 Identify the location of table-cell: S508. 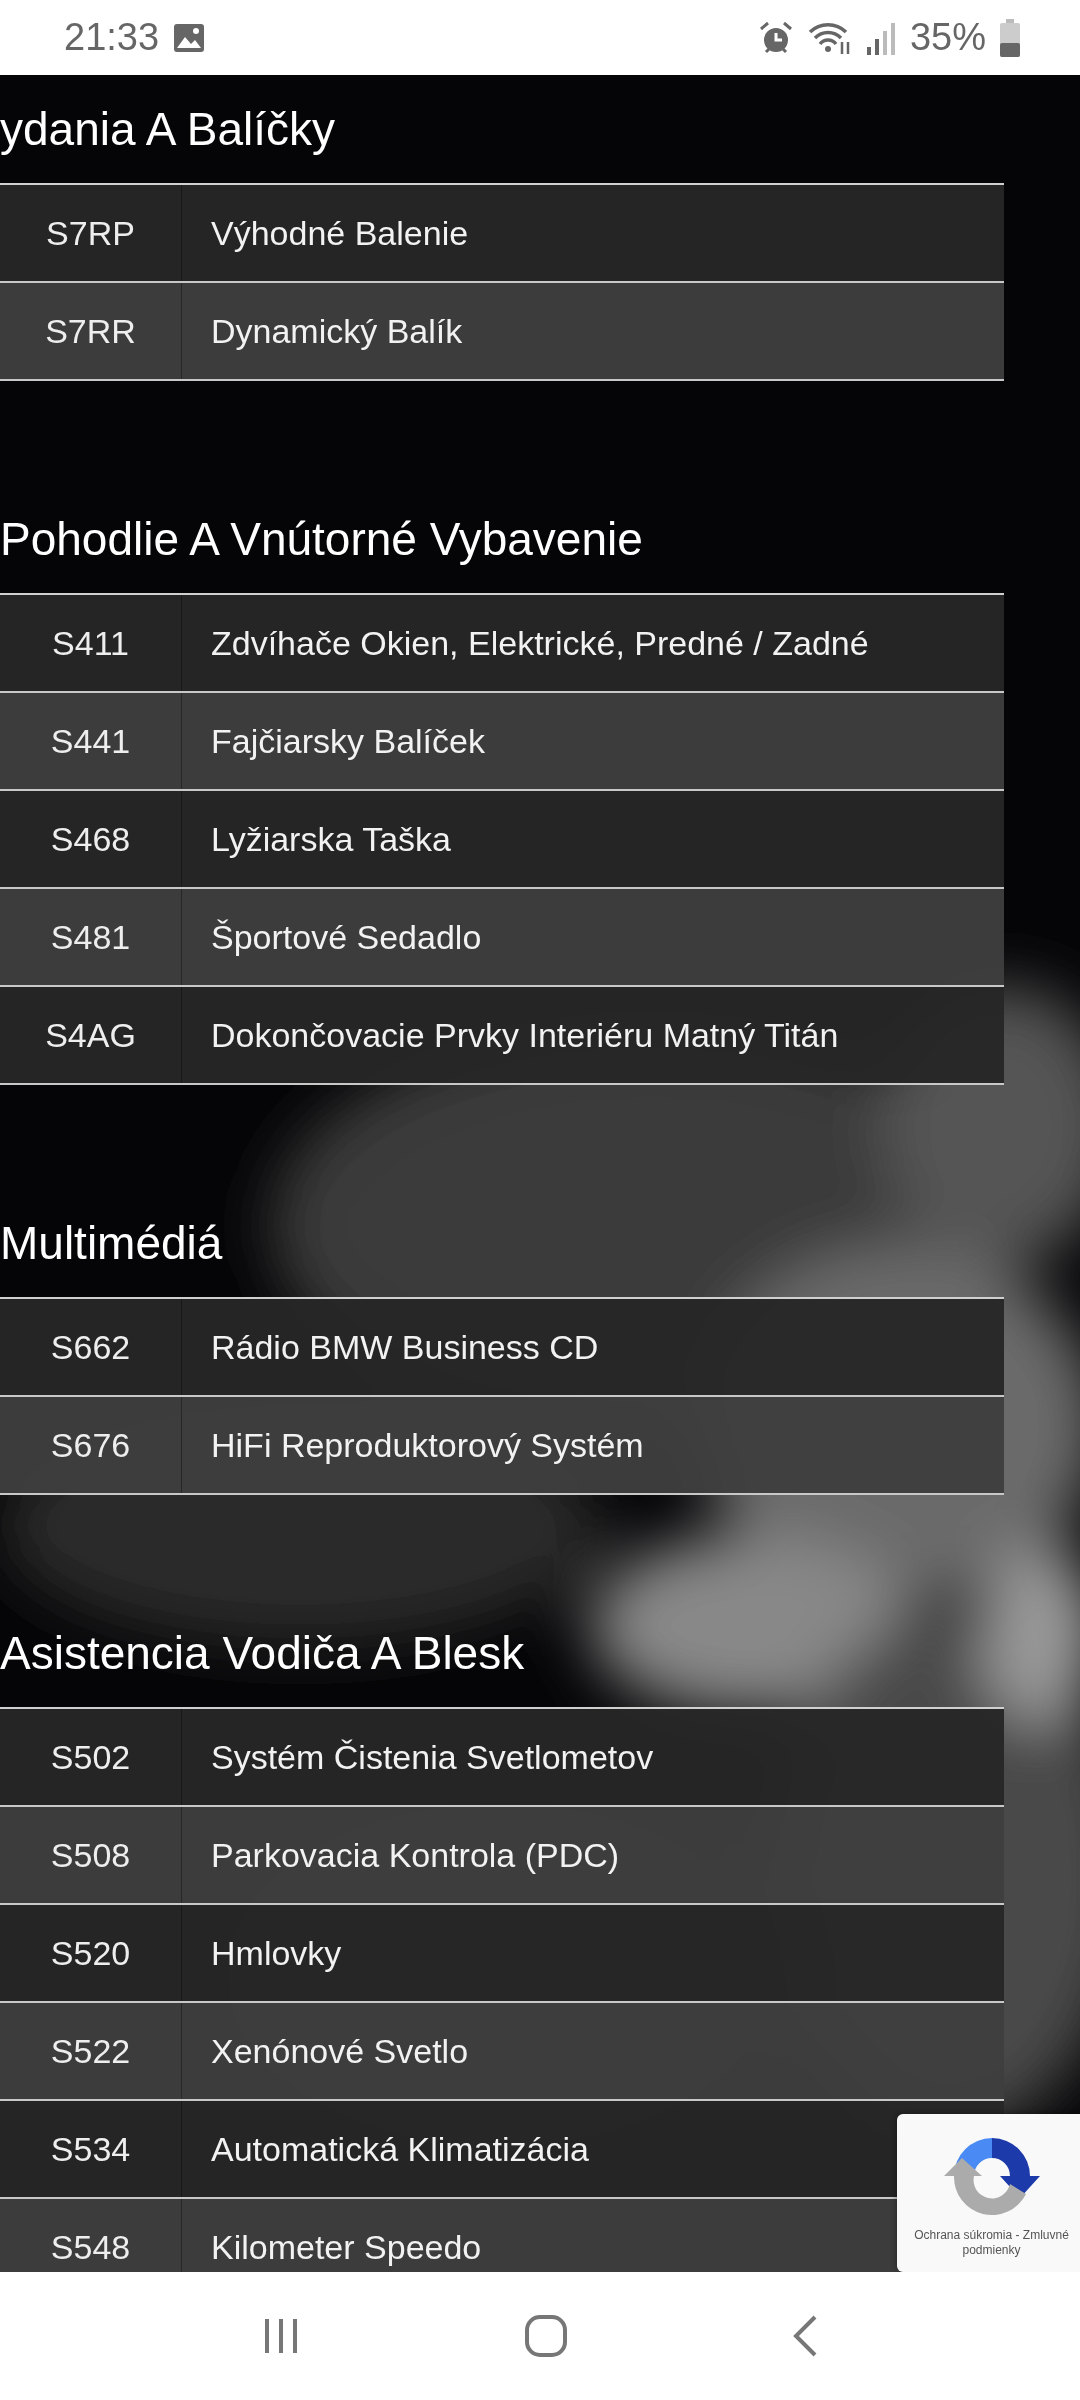
(91, 1855).